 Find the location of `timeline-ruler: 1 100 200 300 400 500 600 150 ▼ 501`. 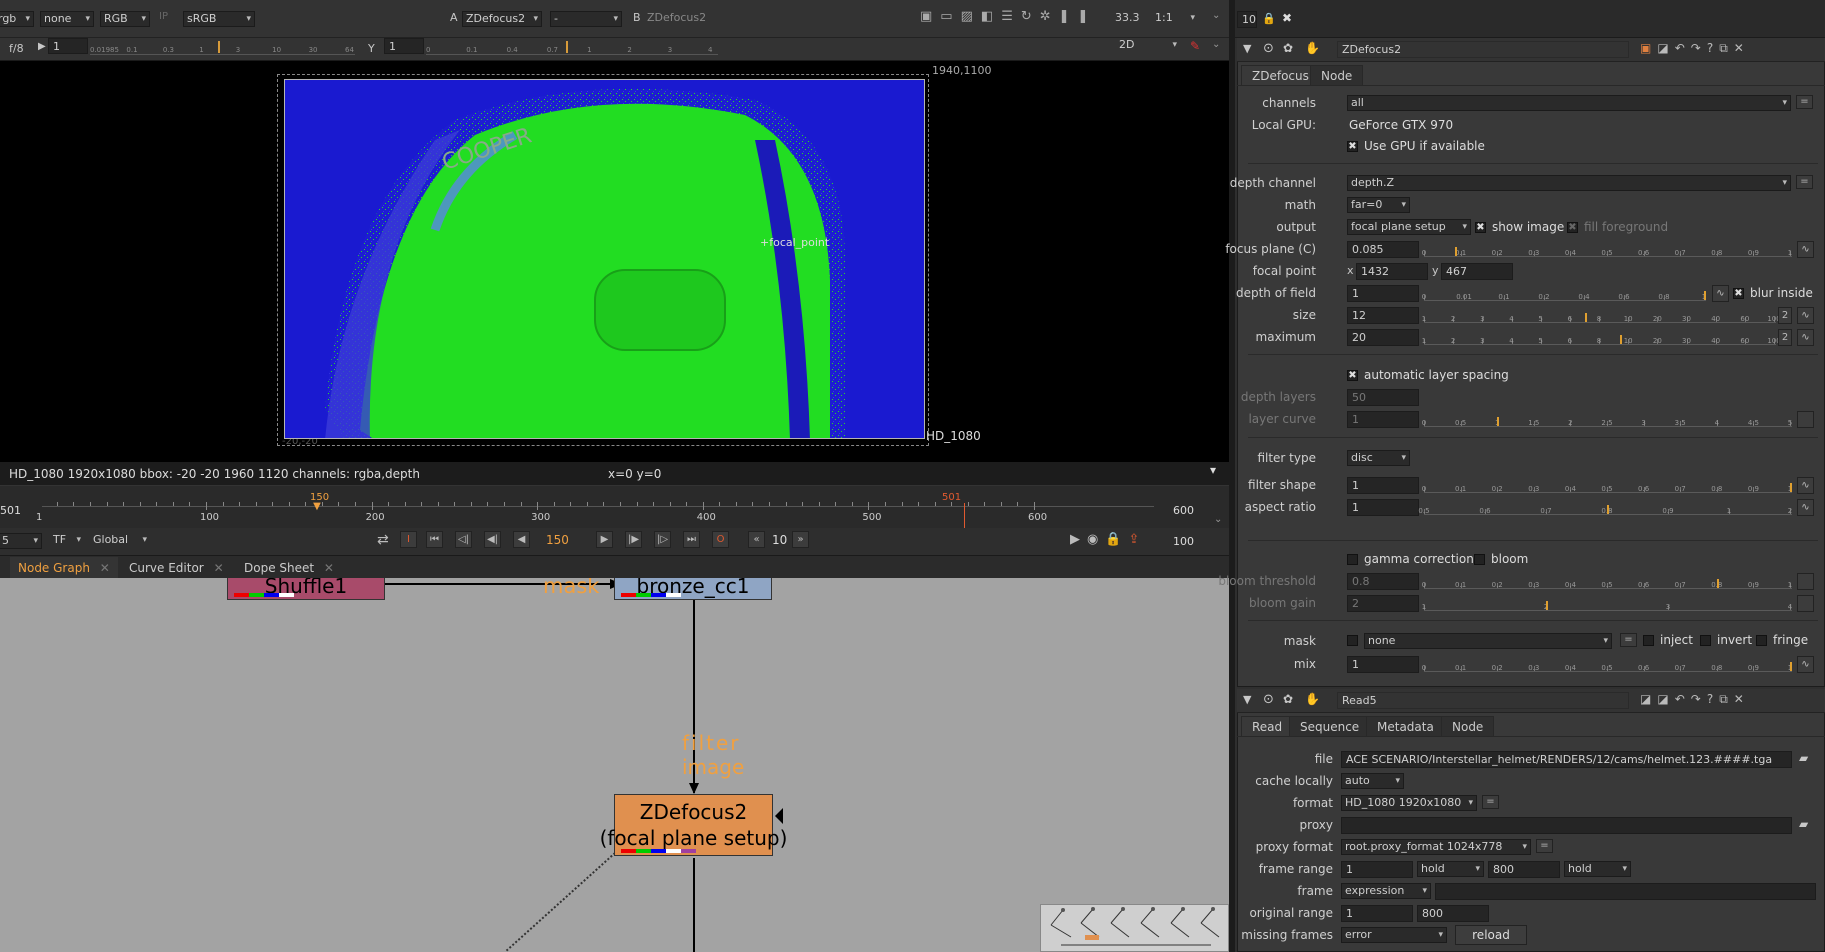

timeline-ruler: 1 100 200 300 400 500 600 150 ▼ 501 is located at coordinates (595, 511).